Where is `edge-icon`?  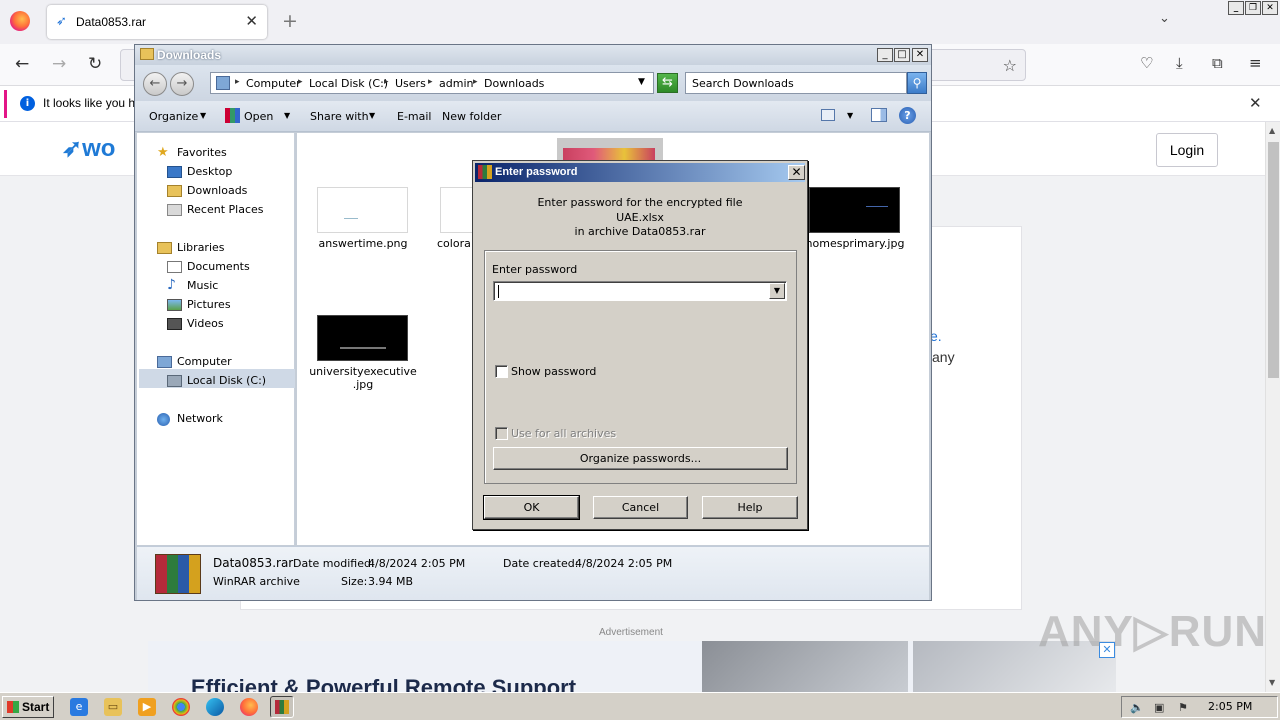
edge-icon is located at coordinates (215, 707).